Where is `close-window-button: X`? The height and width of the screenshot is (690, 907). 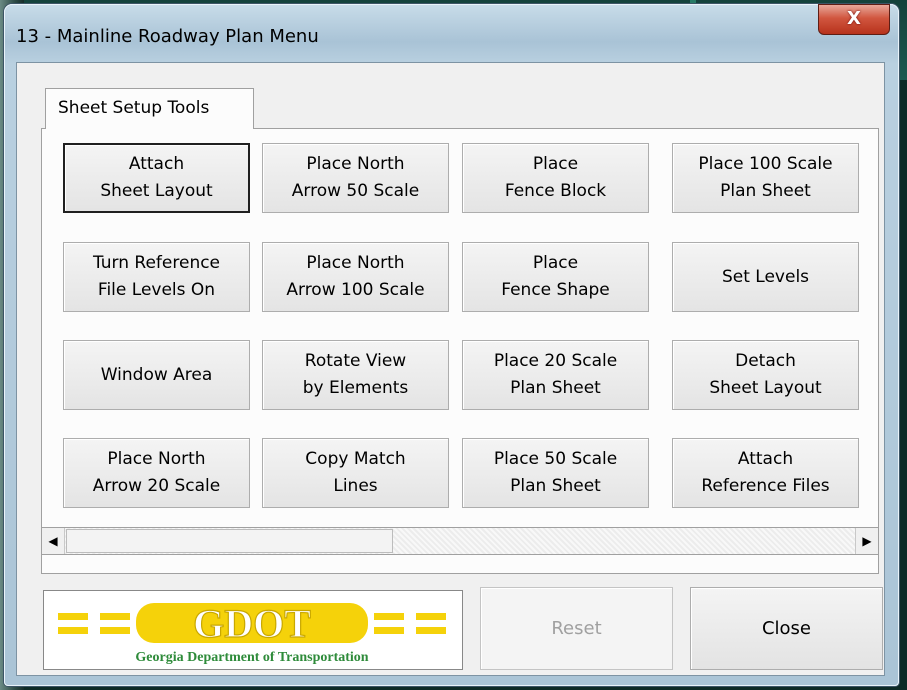
close-window-button: X is located at coordinates (854, 19).